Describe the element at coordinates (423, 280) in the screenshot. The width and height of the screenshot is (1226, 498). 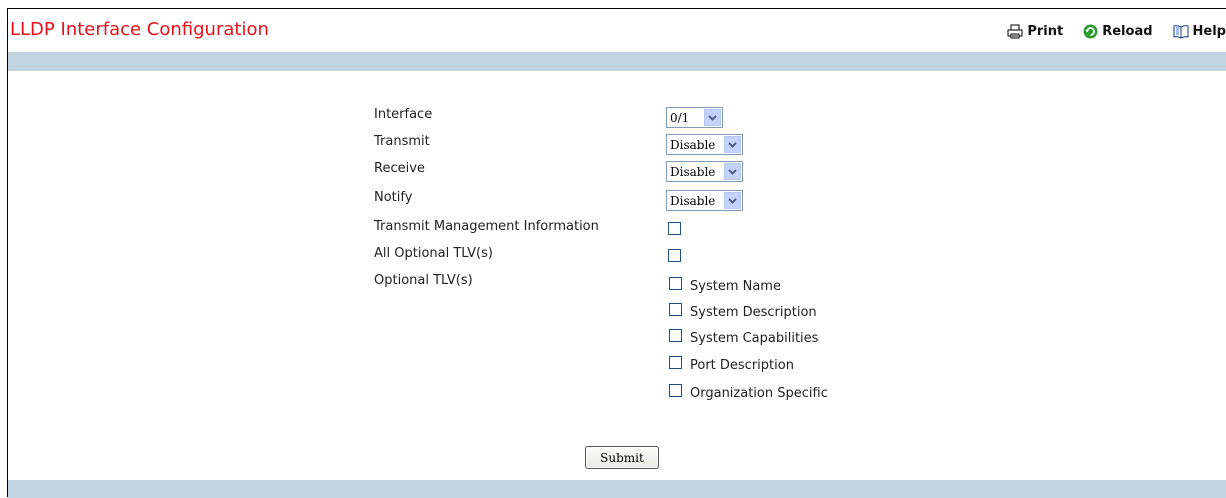
I see `optional-tlv-label: Optional TLV(s)` at that location.